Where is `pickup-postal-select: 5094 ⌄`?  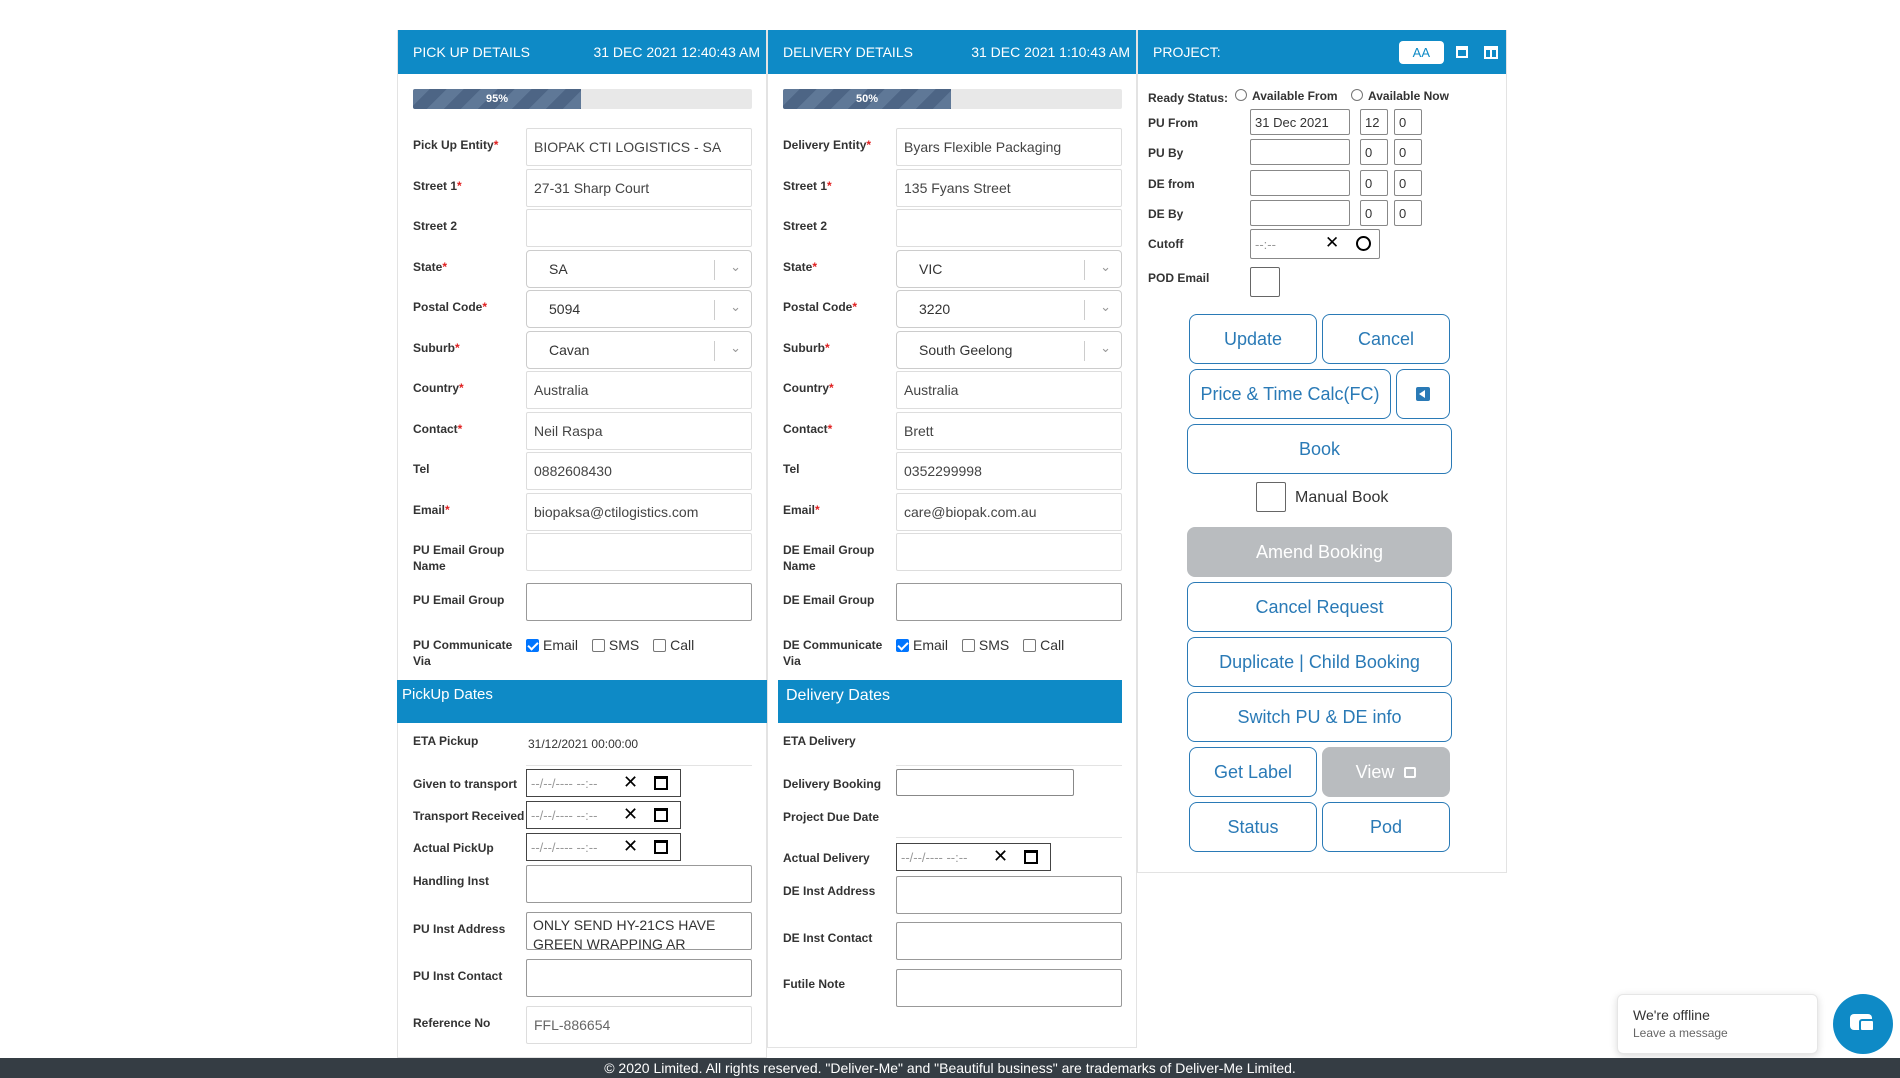 pickup-postal-select: 5094 ⌄ is located at coordinates (639, 309).